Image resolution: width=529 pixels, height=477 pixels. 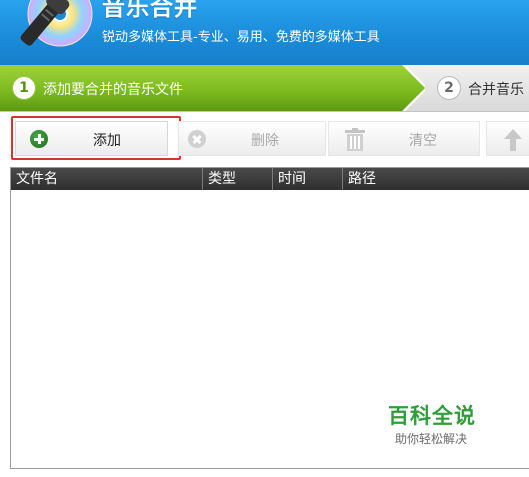 What do you see at coordinates (238, 179) in the screenshot?
I see `column-header-type: 类型` at bounding box center [238, 179].